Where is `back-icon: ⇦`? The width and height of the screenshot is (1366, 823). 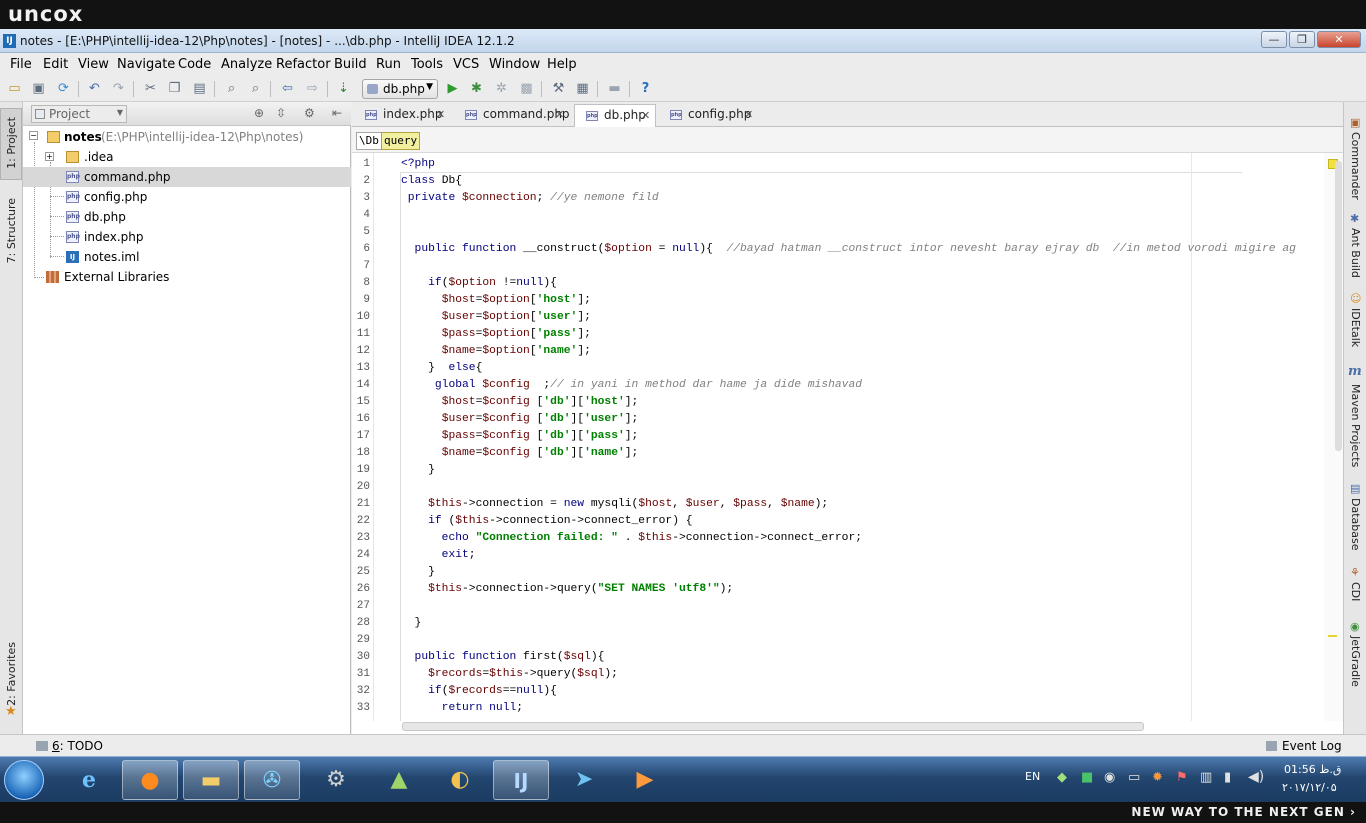
back-icon: ⇦ is located at coordinates (287, 88).